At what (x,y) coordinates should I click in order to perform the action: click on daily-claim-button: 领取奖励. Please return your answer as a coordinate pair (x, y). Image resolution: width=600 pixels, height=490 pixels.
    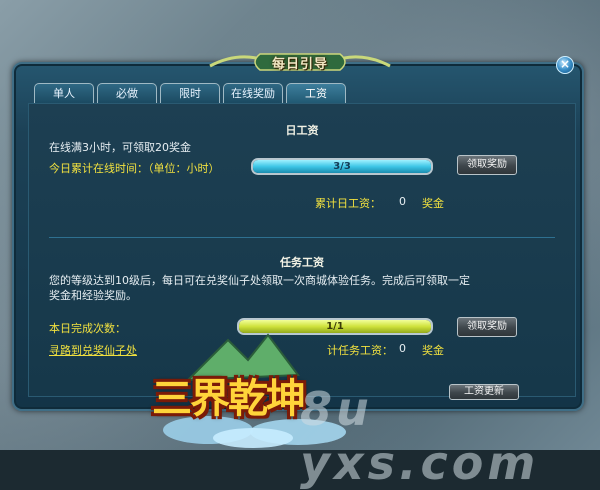
    Looking at the image, I should click on (487, 165).